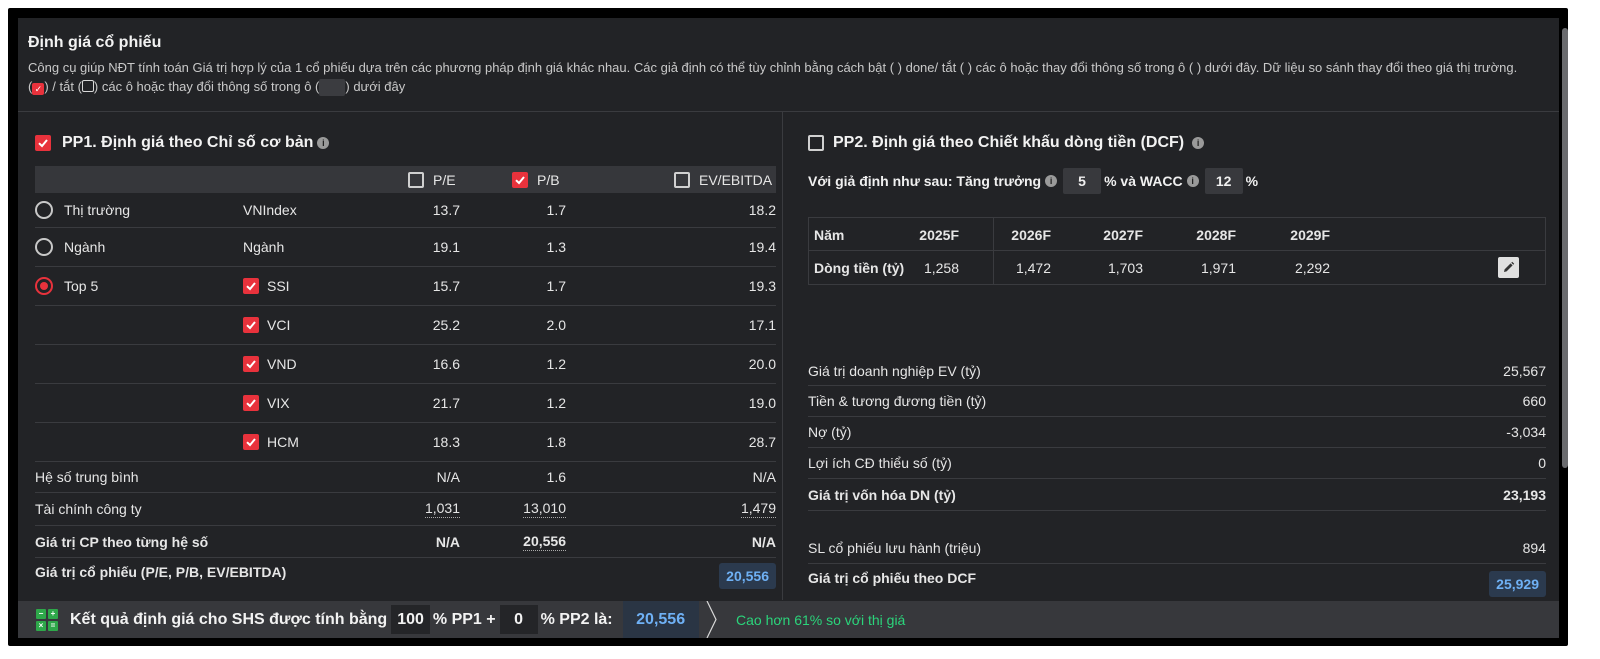 The width and height of the screenshot is (1600, 659). What do you see at coordinates (1542, 463) in the screenshot?
I see `minority-value: 0` at bounding box center [1542, 463].